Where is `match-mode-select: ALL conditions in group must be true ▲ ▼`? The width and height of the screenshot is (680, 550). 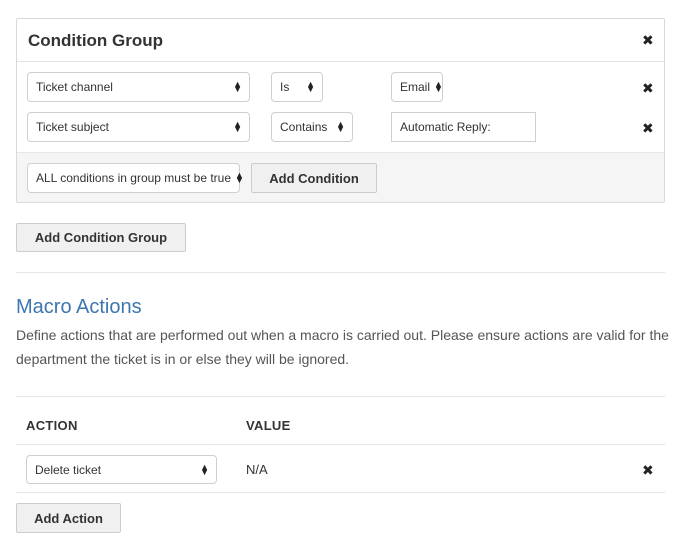 match-mode-select: ALL conditions in group must be true ▲ ▼ is located at coordinates (135, 178).